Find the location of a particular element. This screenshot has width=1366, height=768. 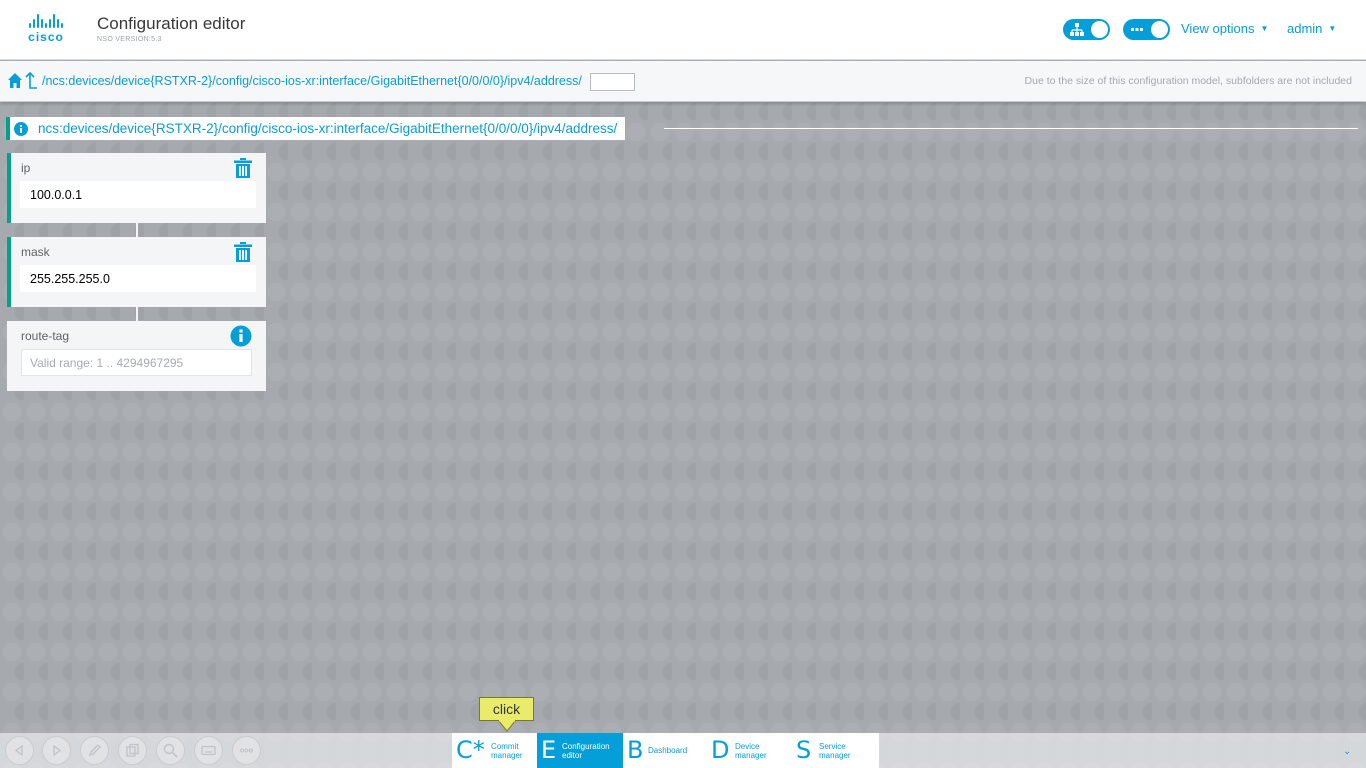

view-options-menu: View options ▼ is located at coordinates (1224, 28).